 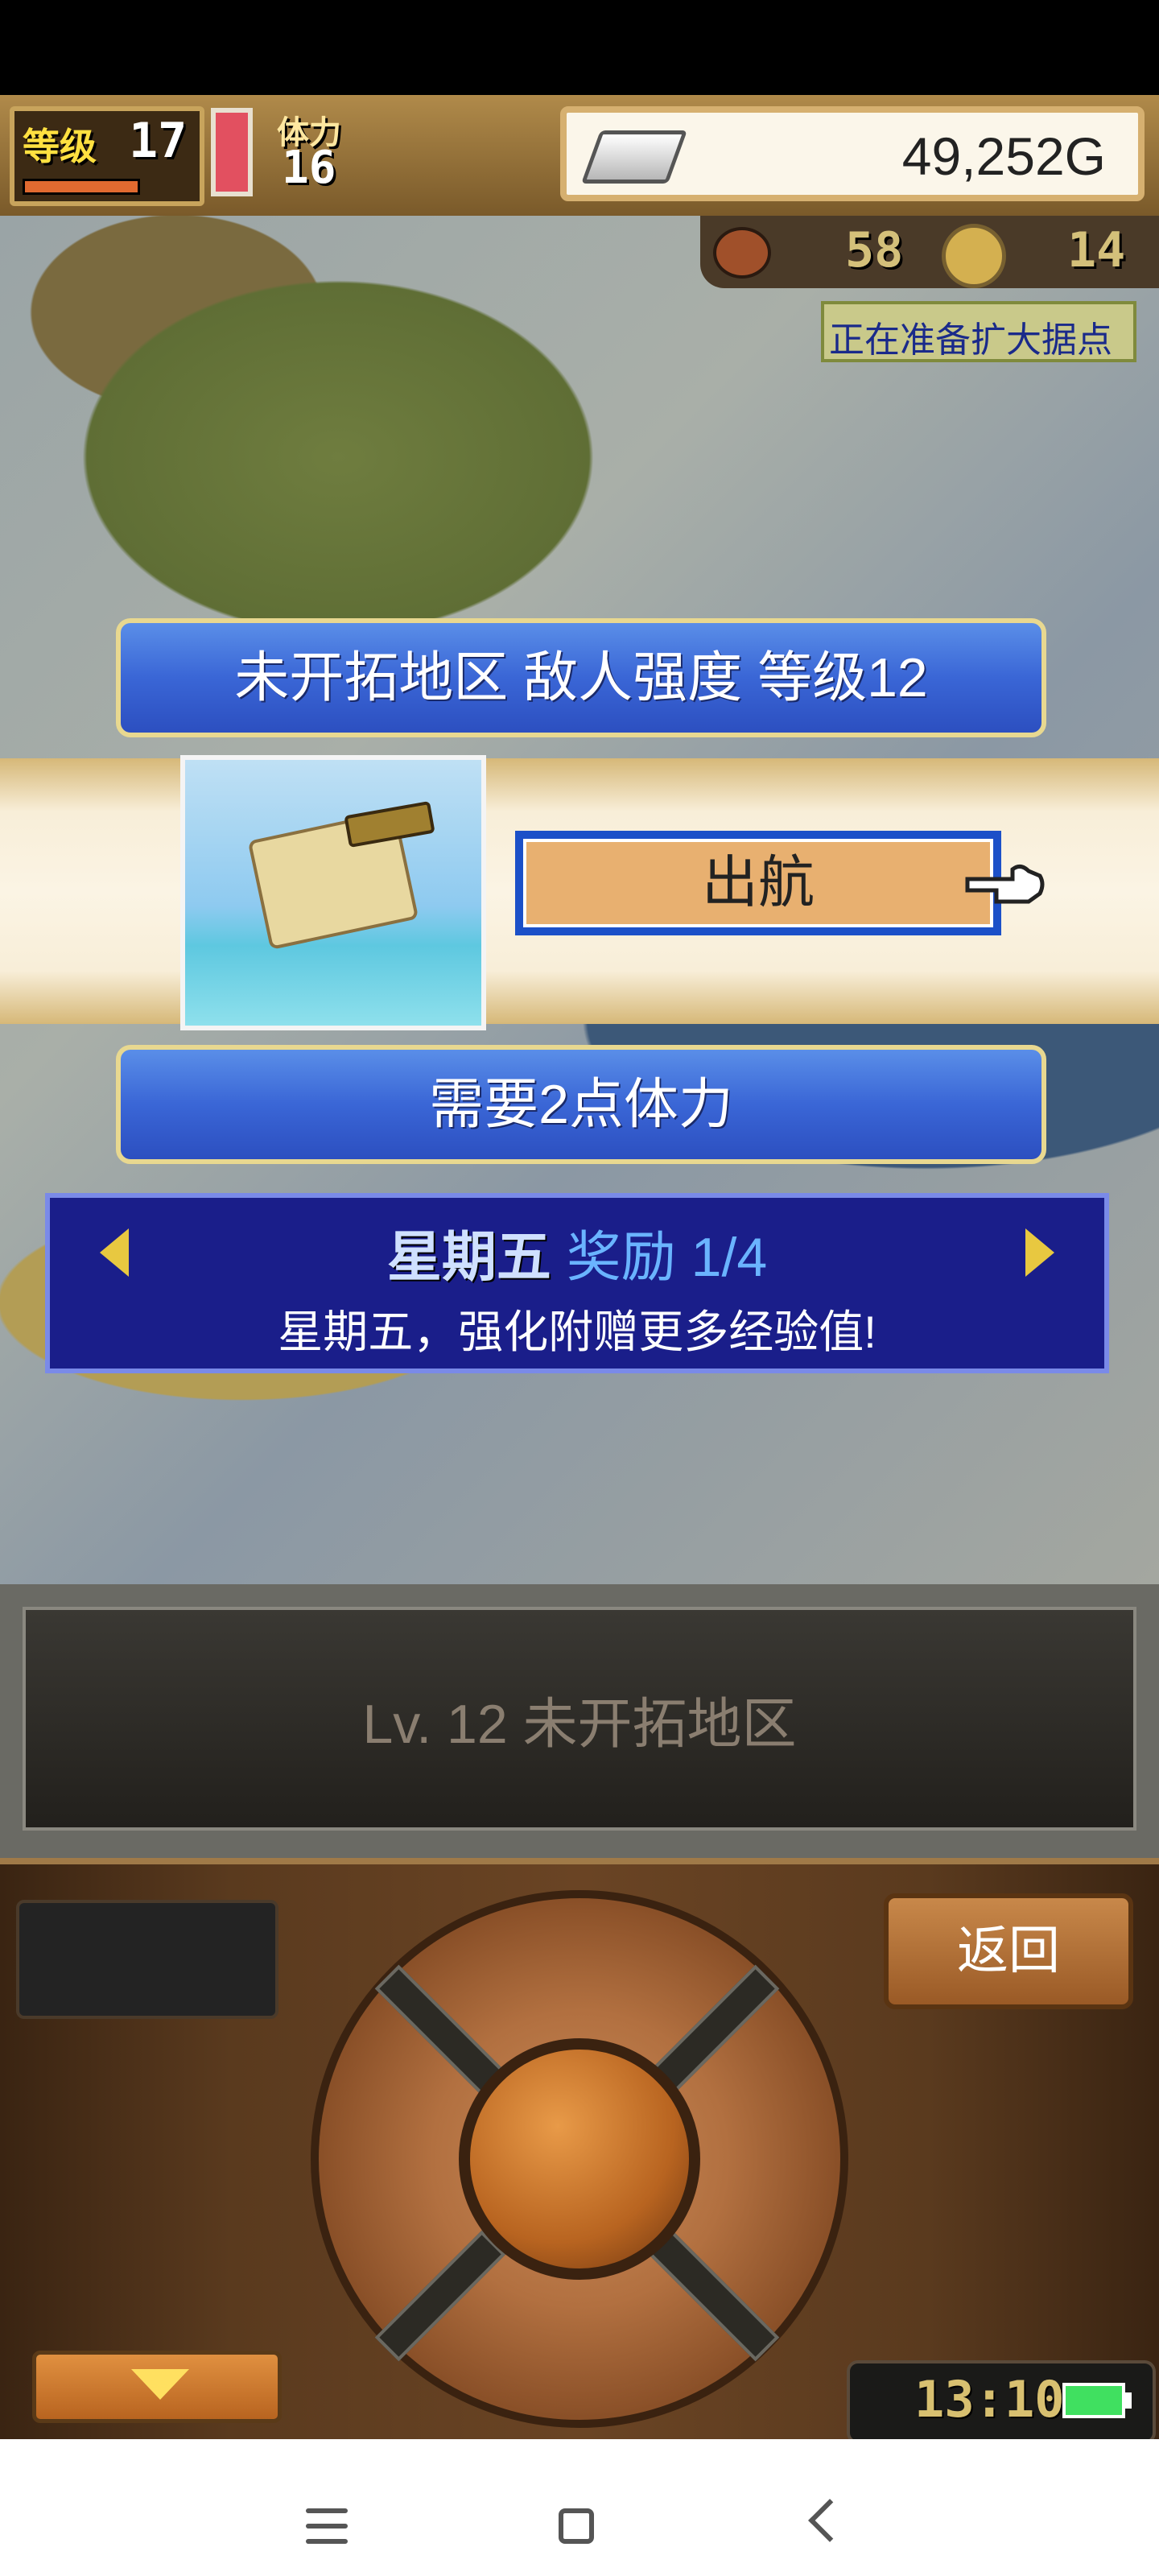 I want to click on dpad, so click(x=579, y=2159).